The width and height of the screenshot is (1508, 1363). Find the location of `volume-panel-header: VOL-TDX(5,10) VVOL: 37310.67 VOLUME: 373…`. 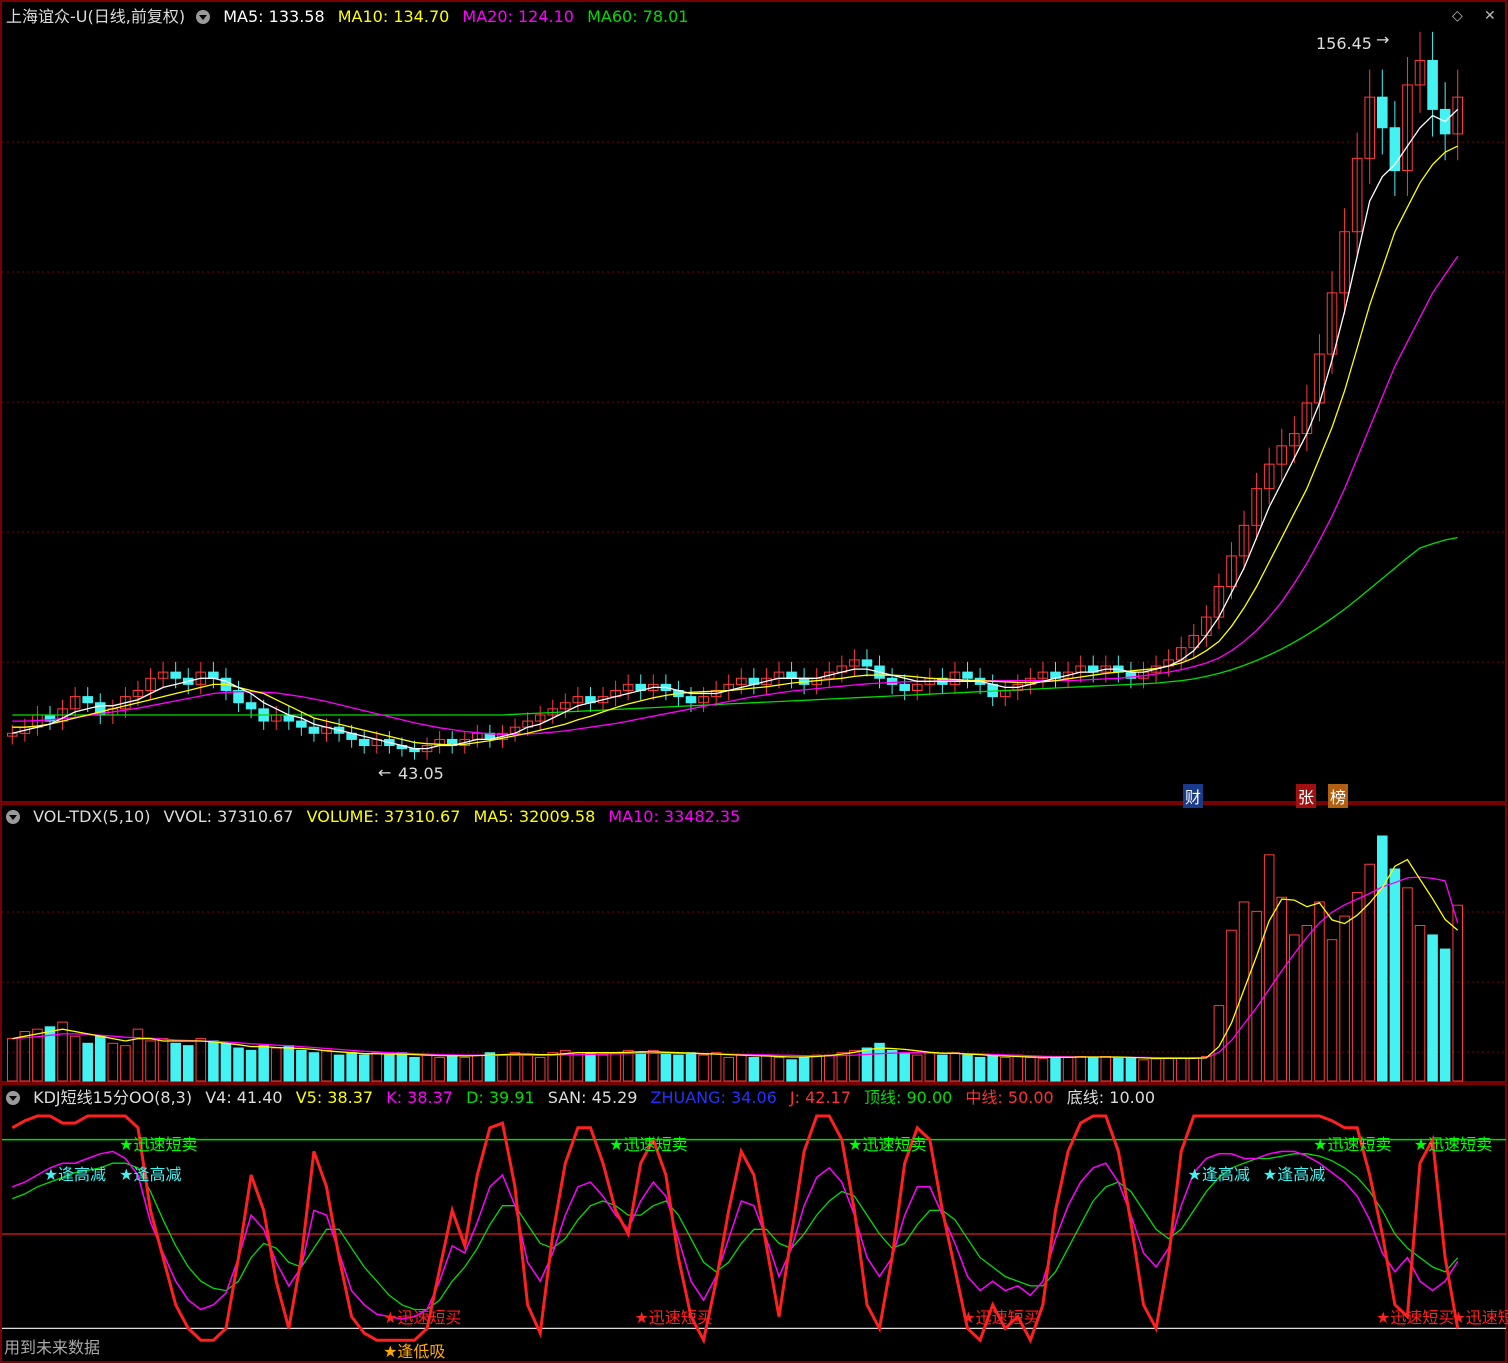

volume-panel-header: VOL-TDX(5,10) VVOL: 37310.67 VOLUME: 373… is located at coordinates (374, 817).